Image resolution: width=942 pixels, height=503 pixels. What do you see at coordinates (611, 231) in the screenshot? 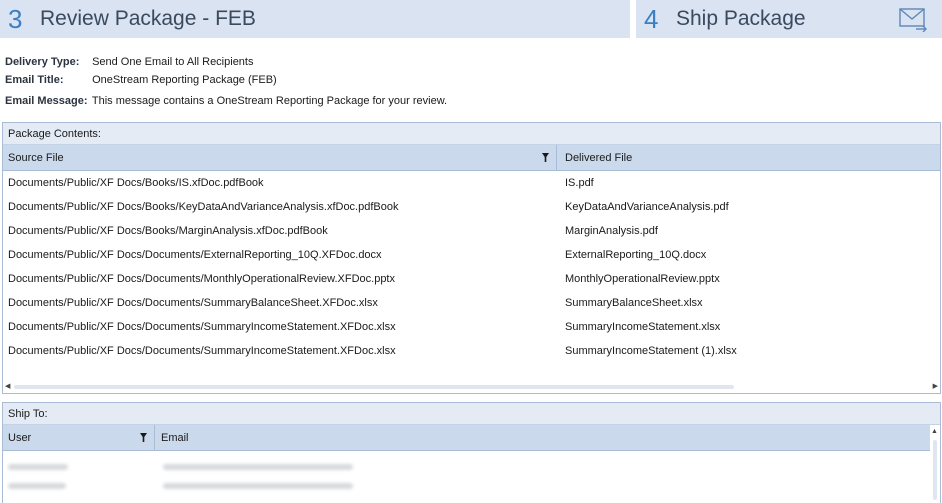
I see `delivered-cell: MarginAnalysis.pdf` at bounding box center [611, 231].